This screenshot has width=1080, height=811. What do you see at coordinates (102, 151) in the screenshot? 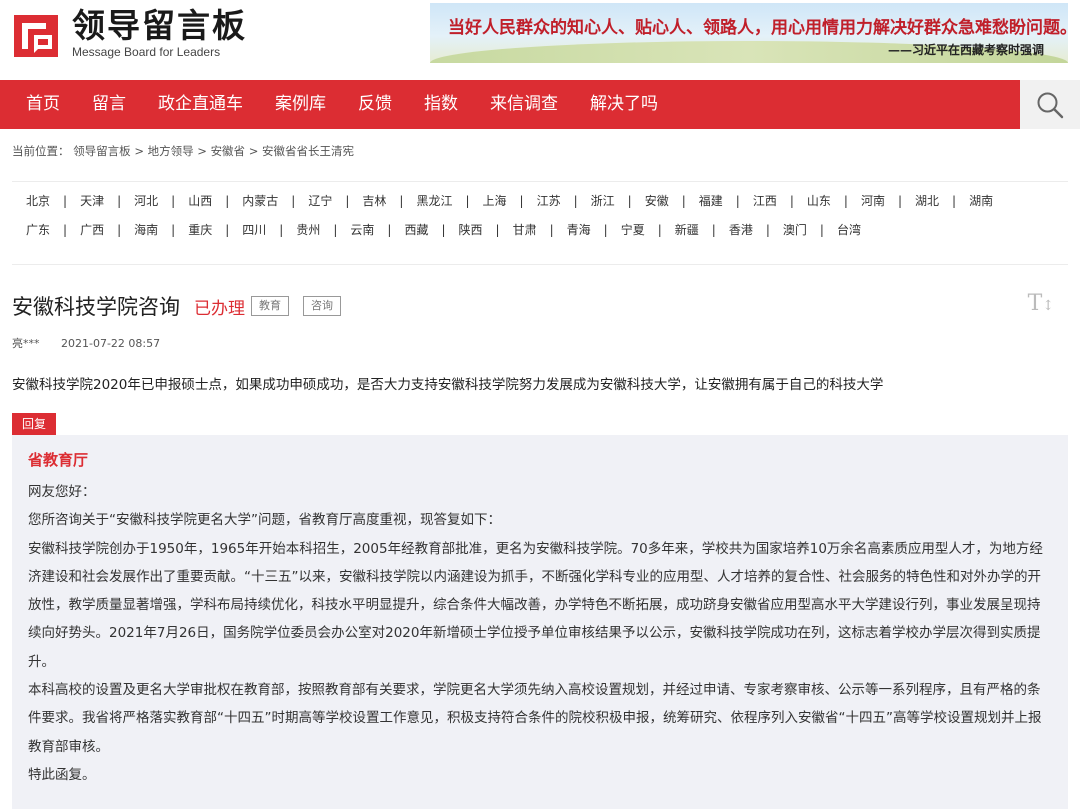
I see `breadcrumb-link: 领导留言板` at bounding box center [102, 151].